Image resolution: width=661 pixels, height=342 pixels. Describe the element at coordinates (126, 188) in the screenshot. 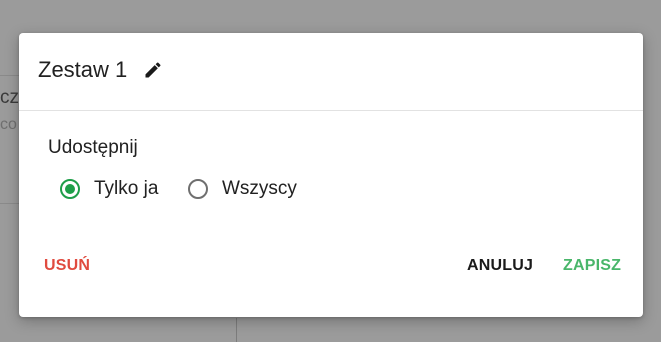

I see `radio-label-only-me: Tylko ja` at that location.